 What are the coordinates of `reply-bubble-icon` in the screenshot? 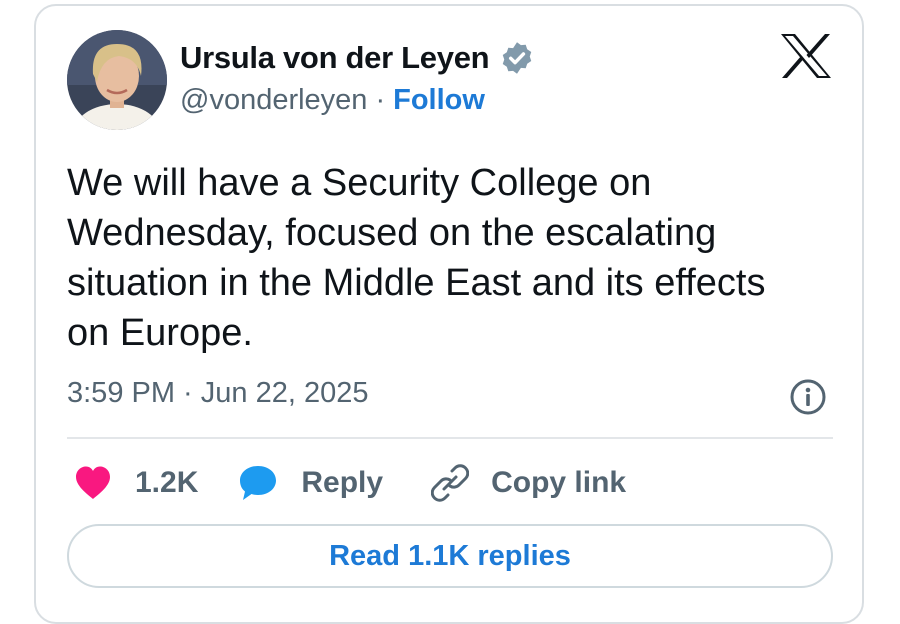 It's located at (258, 483).